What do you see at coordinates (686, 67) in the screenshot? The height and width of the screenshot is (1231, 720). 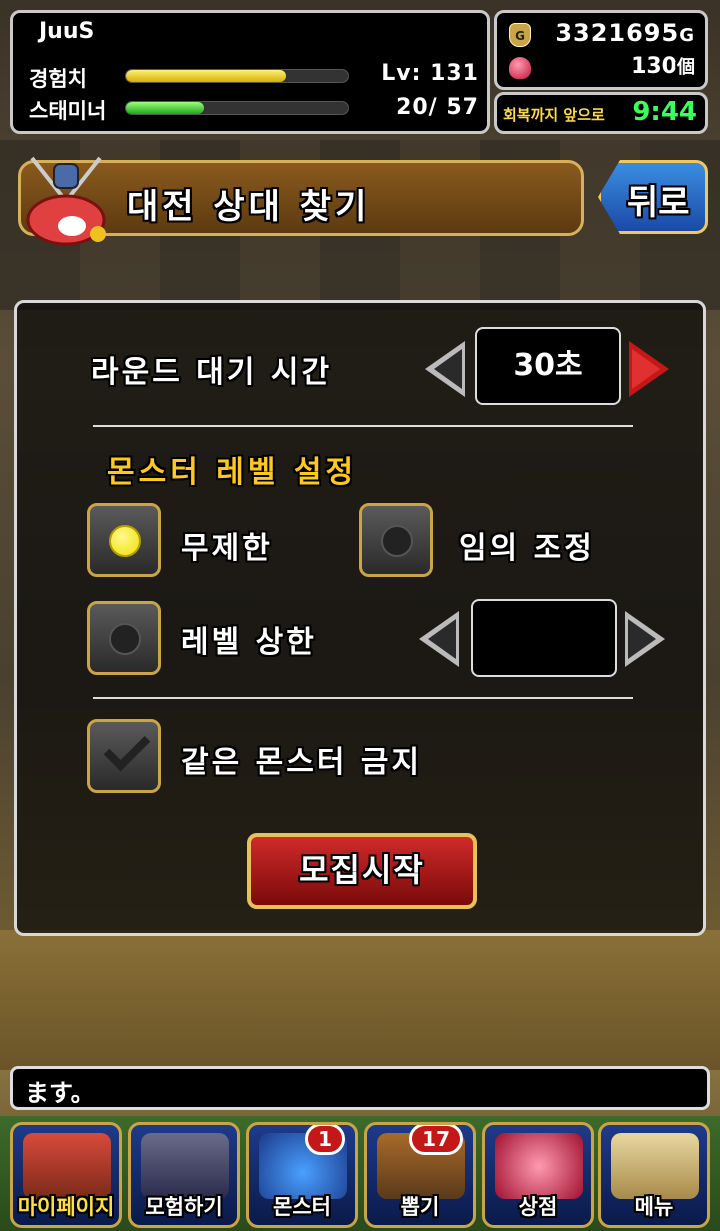 I see `gem-unit: 個` at bounding box center [686, 67].